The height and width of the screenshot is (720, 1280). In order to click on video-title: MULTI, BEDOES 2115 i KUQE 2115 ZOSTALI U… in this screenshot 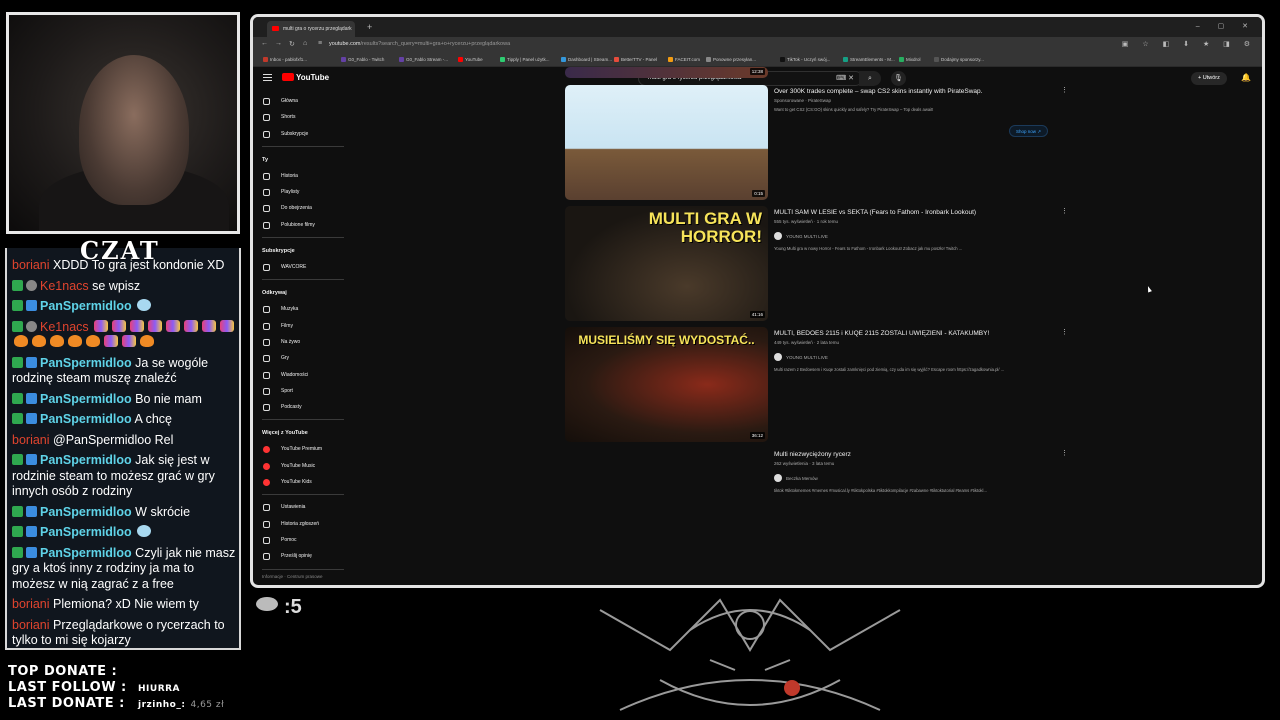, I will do `click(881, 333)`.